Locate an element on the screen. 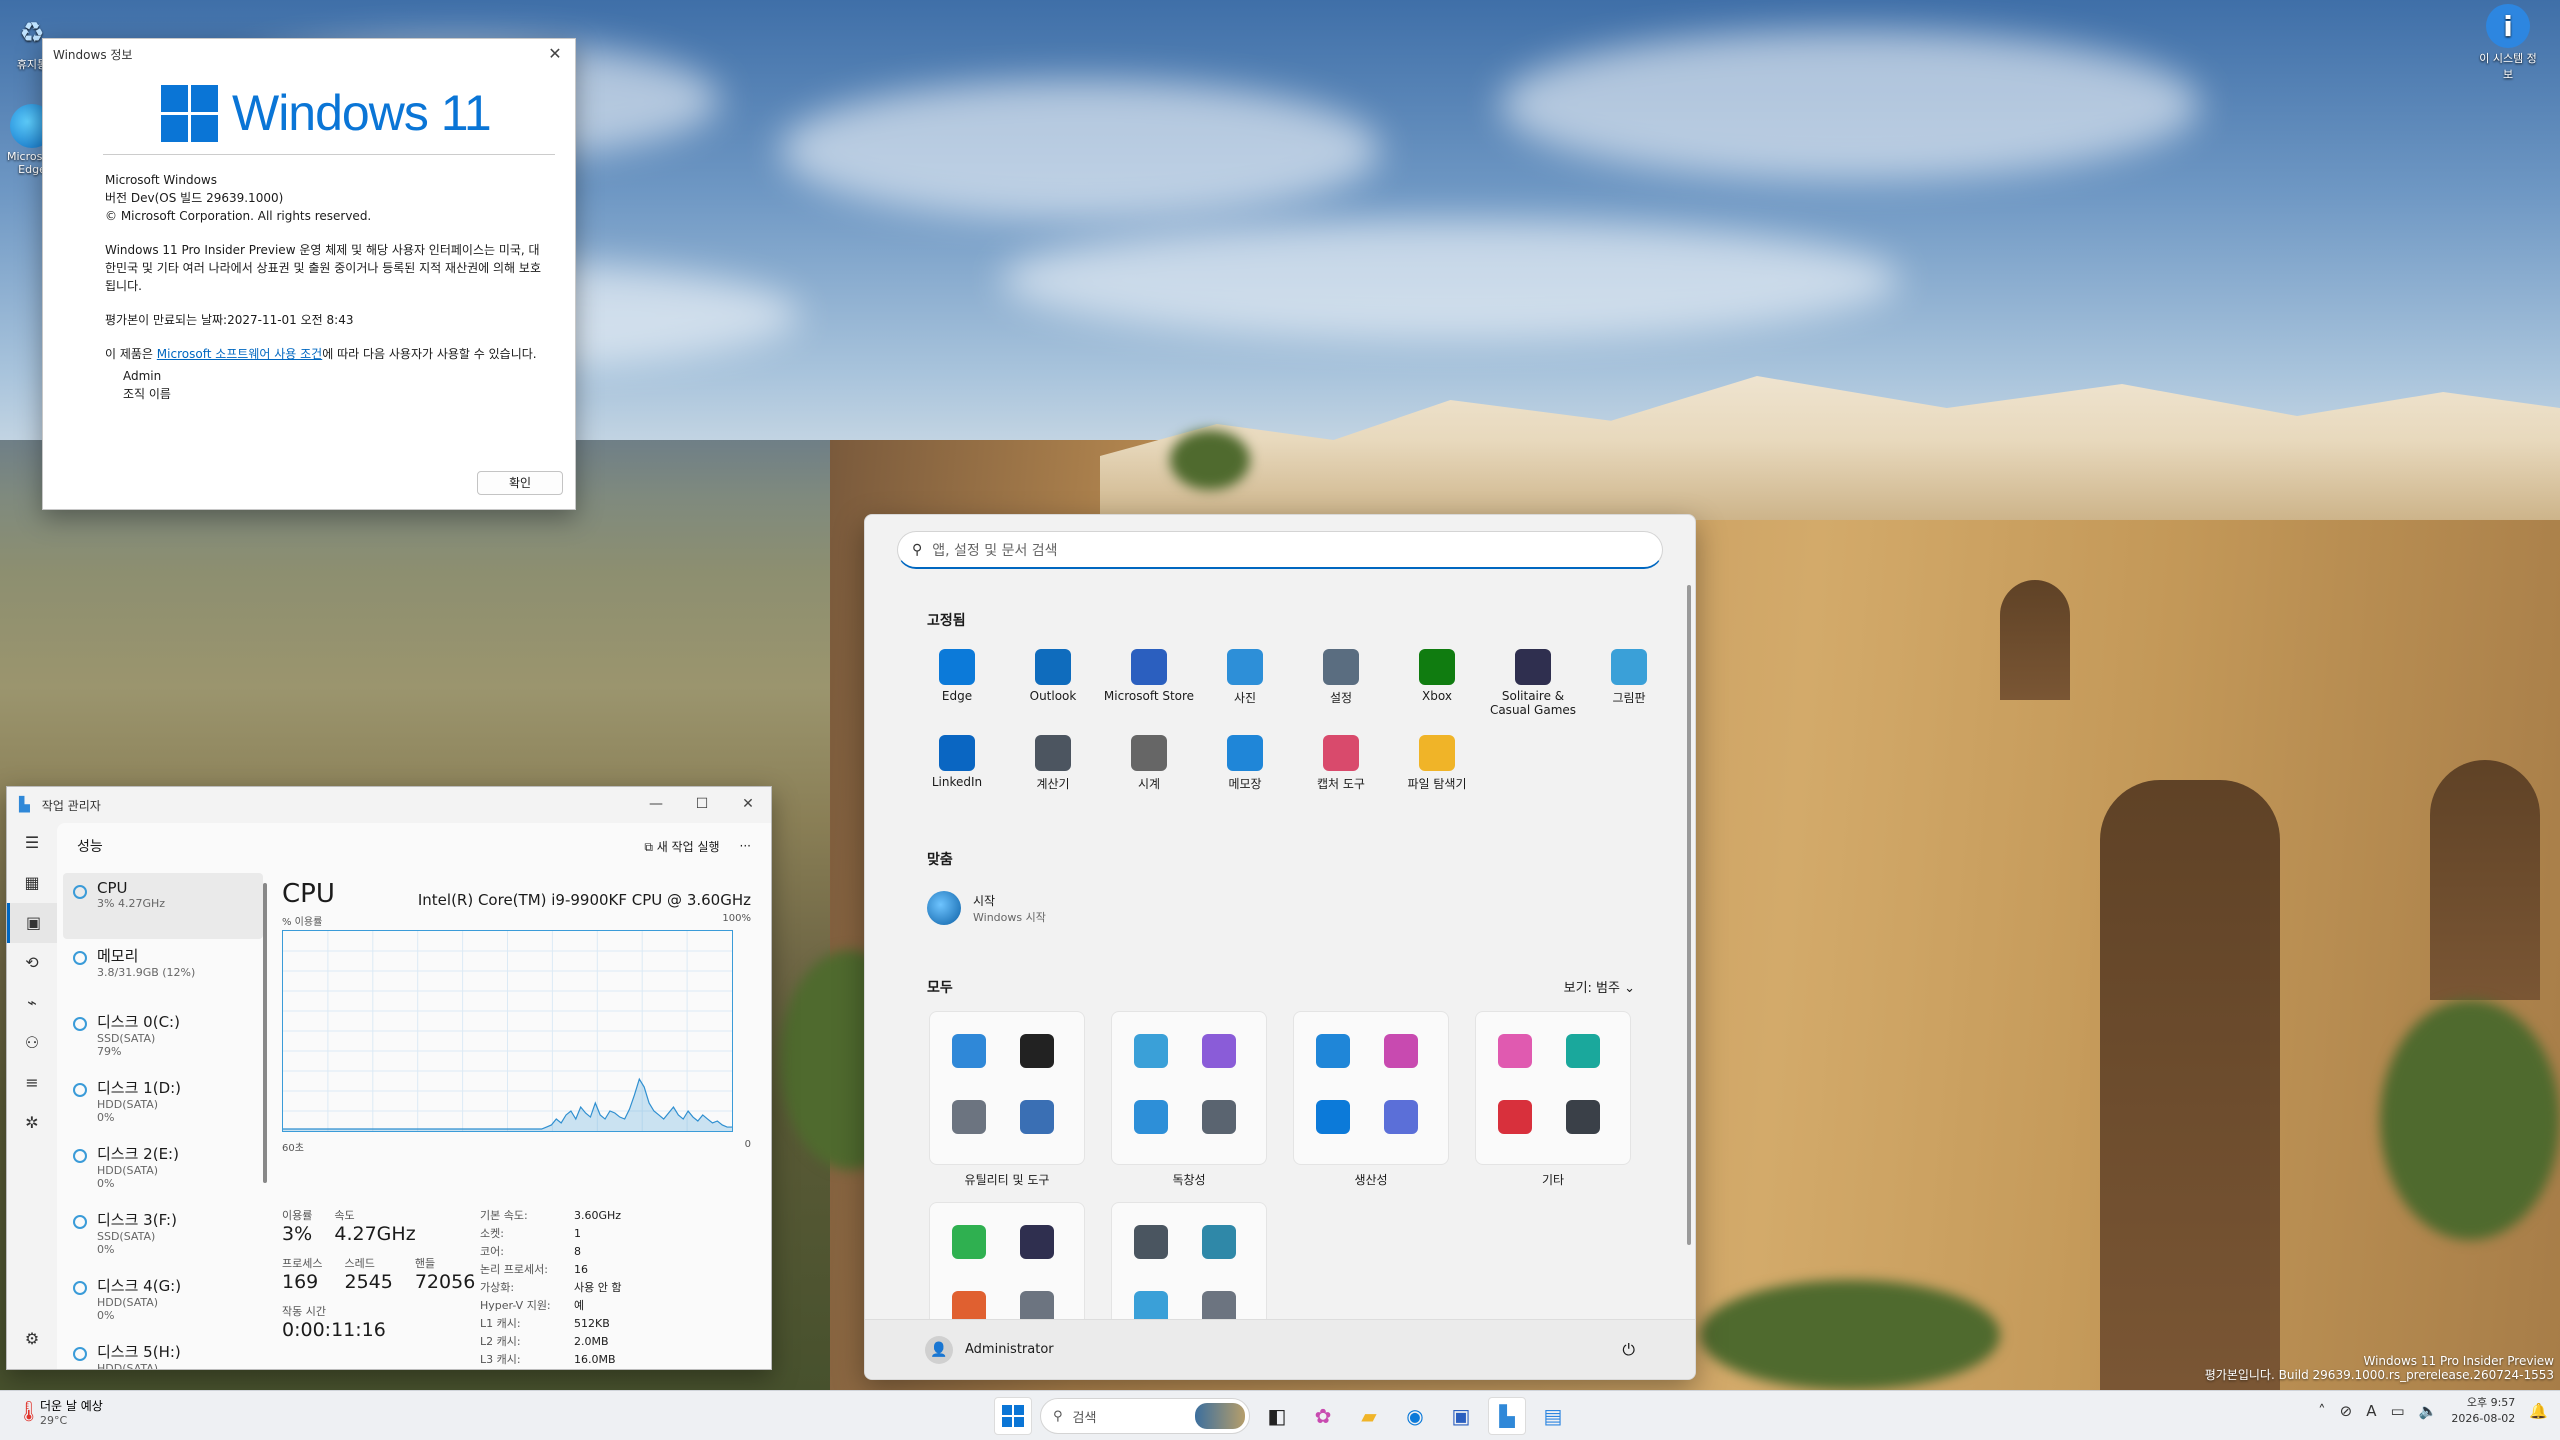 The width and height of the screenshot is (2560, 1440). volume-icon: 🔈 is located at coordinates (2428, 1411).